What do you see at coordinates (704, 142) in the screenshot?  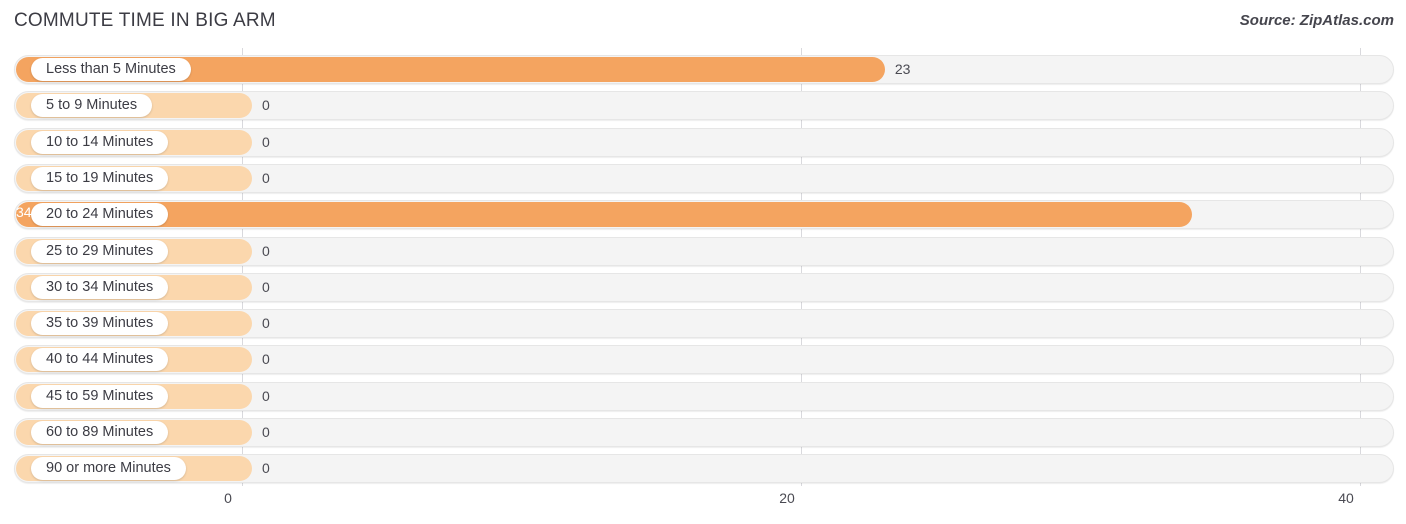 I see `bar-row: 10 to 14 Minutes 0` at bounding box center [704, 142].